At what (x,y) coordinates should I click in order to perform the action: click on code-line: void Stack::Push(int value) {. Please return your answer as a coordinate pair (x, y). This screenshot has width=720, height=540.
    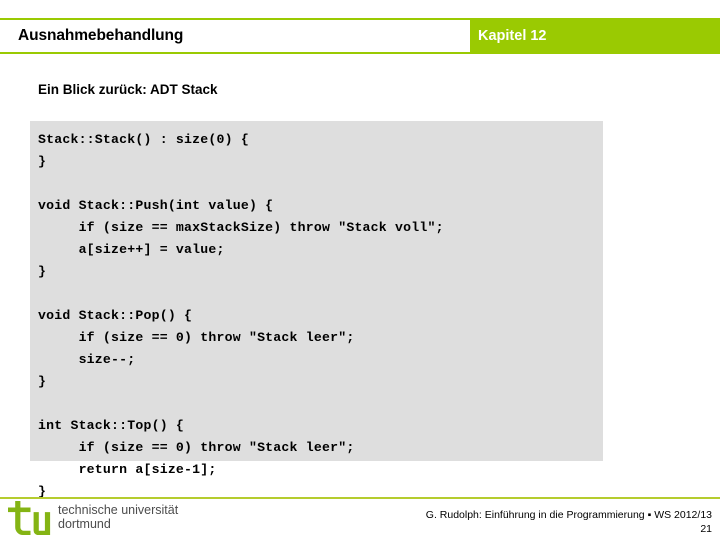
    Looking at the image, I should click on (156, 205).